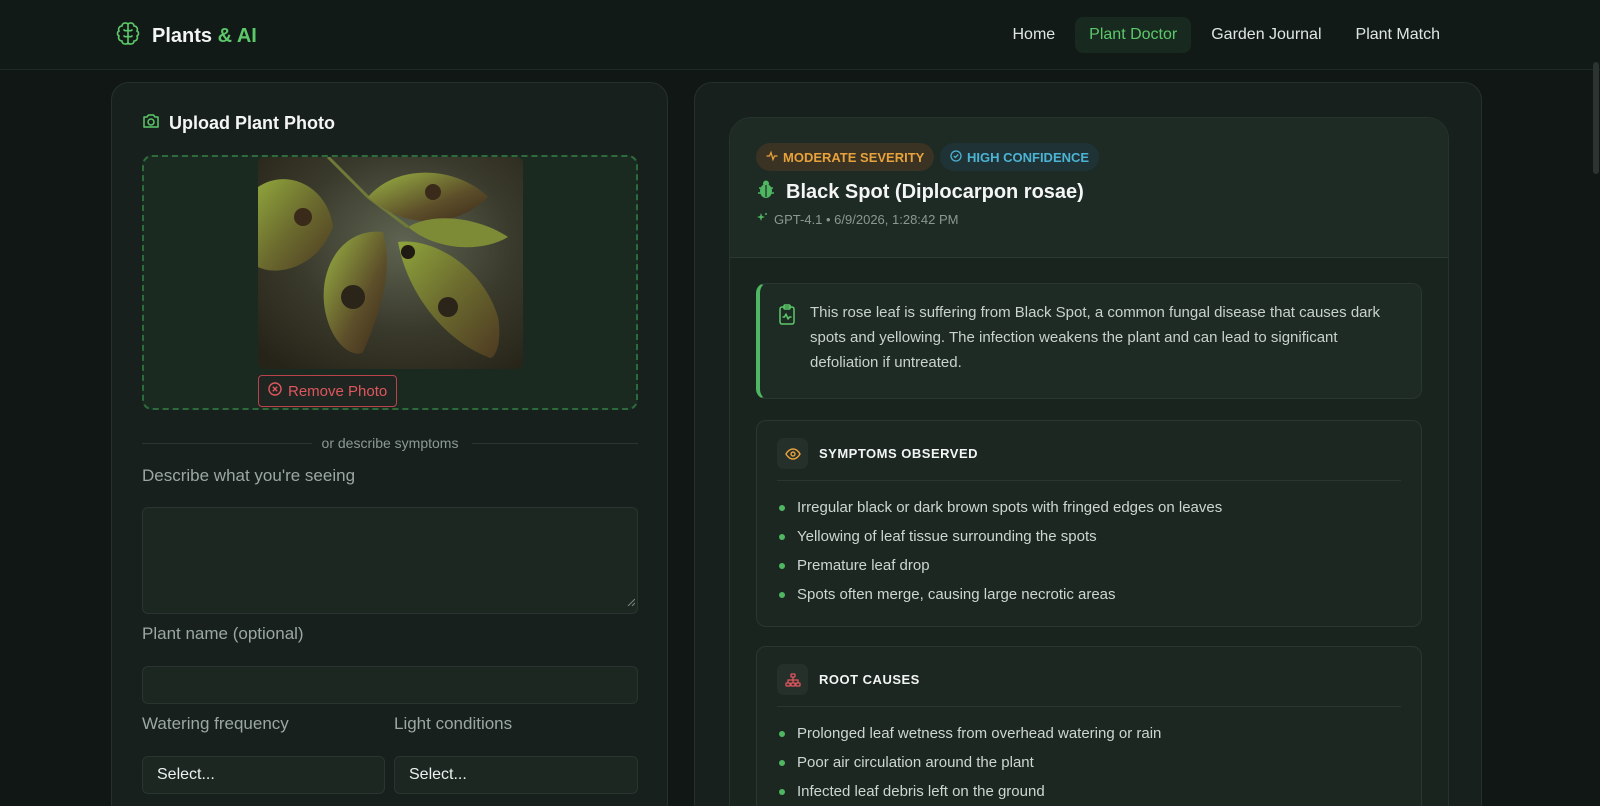 The width and height of the screenshot is (1600, 806). What do you see at coordinates (1133, 35) in the screenshot?
I see `nav-plant-doctor: Plant Doctor` at bounding box center [1133, 35].